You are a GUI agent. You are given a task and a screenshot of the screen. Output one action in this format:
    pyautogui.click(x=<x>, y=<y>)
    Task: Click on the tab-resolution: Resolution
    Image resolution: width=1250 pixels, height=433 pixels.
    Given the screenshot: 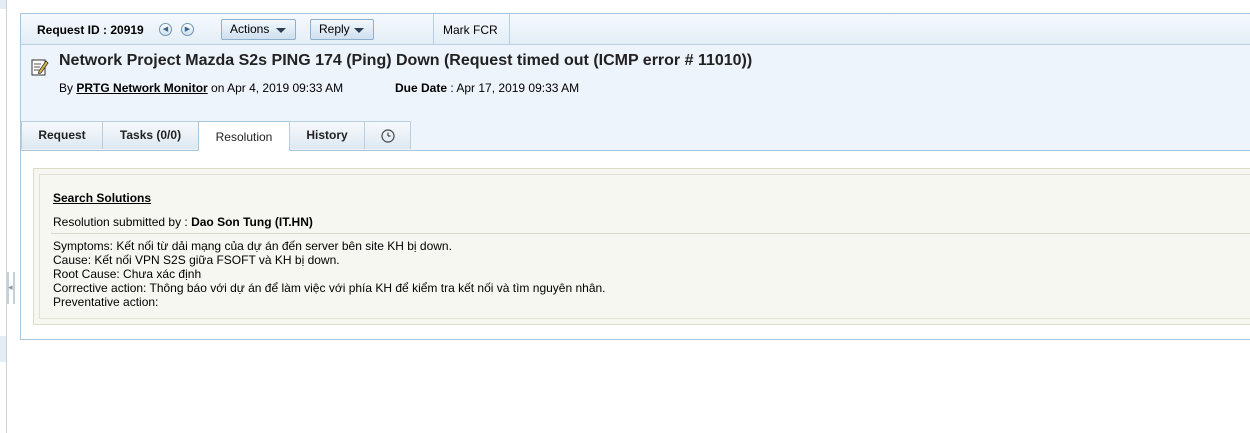 What is the action you would take?
    pyautogui.click(x=244, y=136)
    